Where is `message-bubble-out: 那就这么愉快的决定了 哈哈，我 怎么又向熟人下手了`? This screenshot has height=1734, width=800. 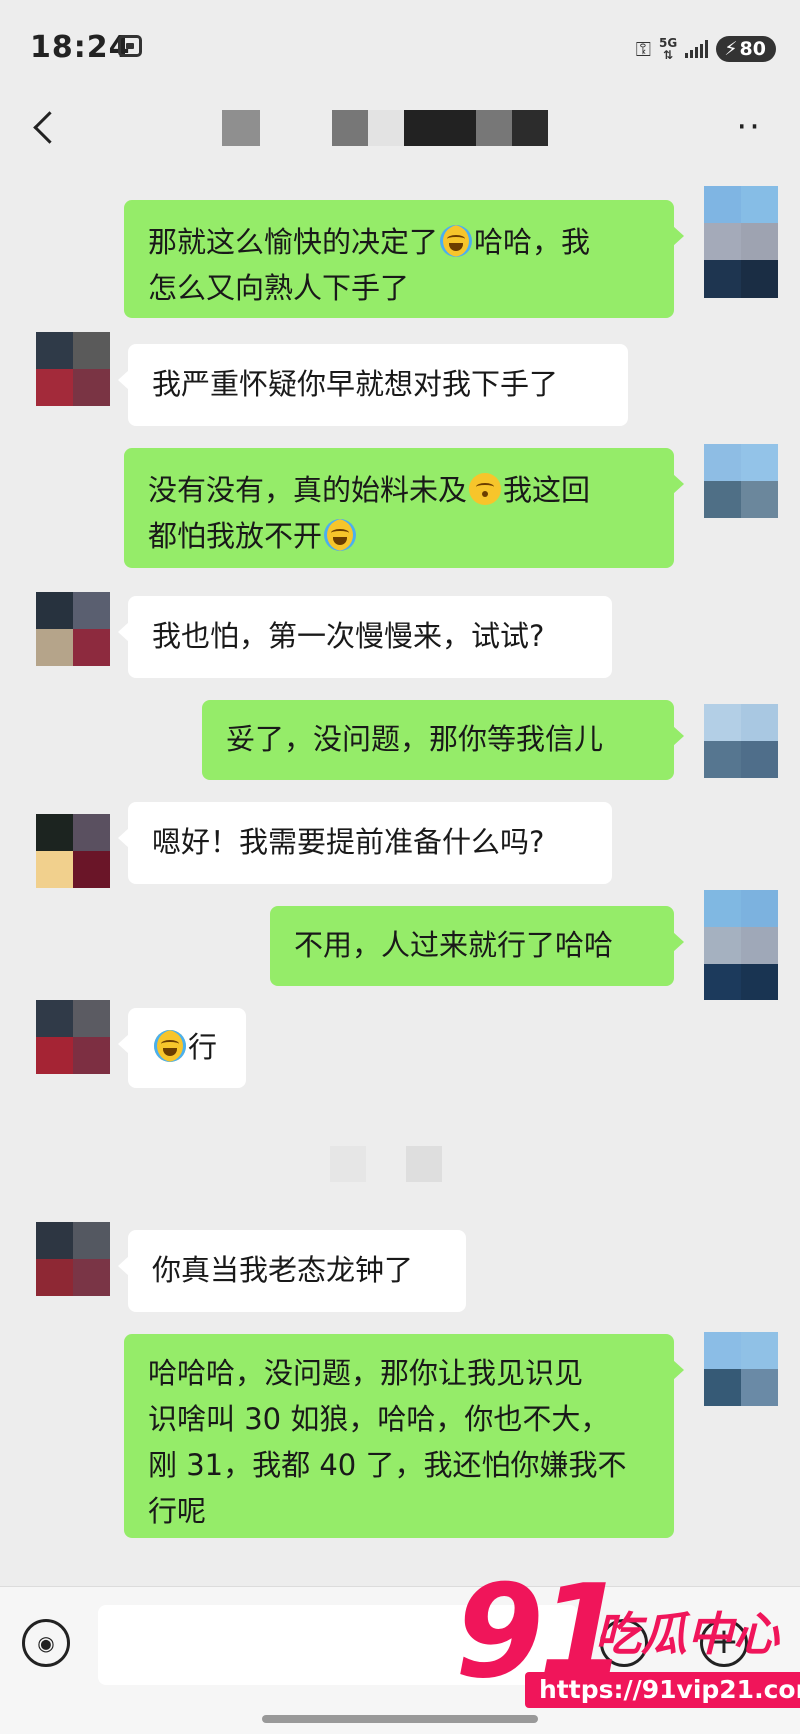 message-bubble-out: 那就这么愉快的决定了 哈哈，我 怎么又向熟人下手了 is located at coordinates (404, 259).